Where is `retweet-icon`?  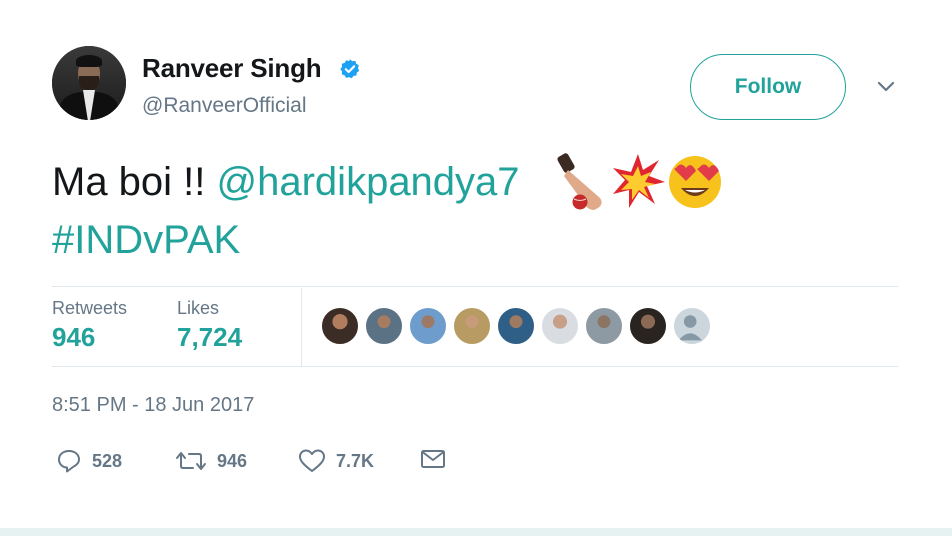 retweet-icon is located at coordinates (191, 461).